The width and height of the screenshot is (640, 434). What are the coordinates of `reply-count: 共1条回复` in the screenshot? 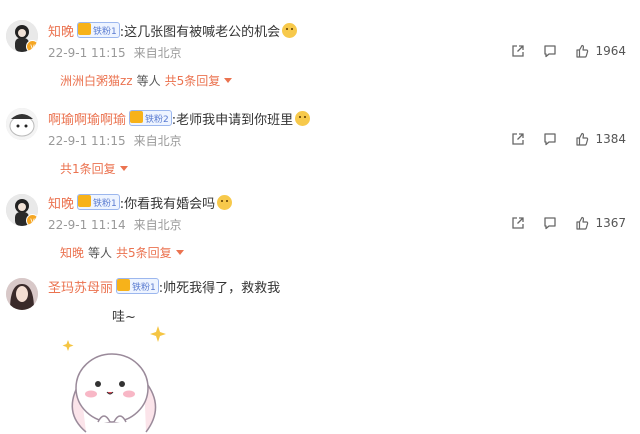 It's located at (88, 168).